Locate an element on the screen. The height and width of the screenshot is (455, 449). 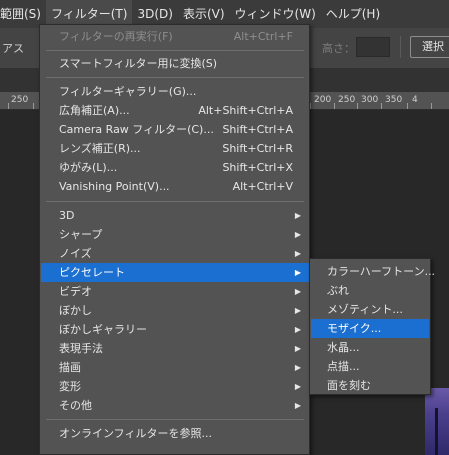
menu-item-convert-smart-filter: スマートフィルター用に変換(S) is located at coordinates (175, 63).